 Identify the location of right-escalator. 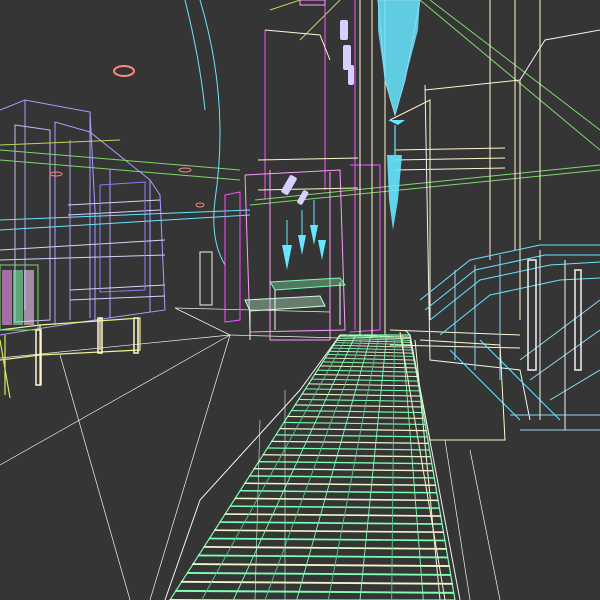
(509, 337).